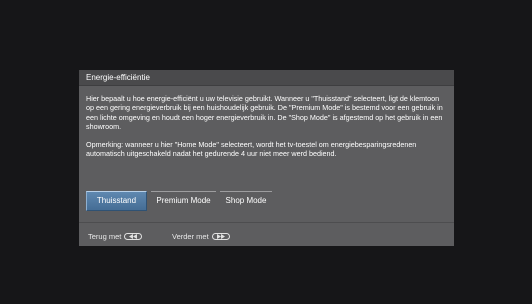  What do you see at coordinates (105, 236) in the screenshot?
I see `back-label: Terug met` at bounding box center [105, 236].